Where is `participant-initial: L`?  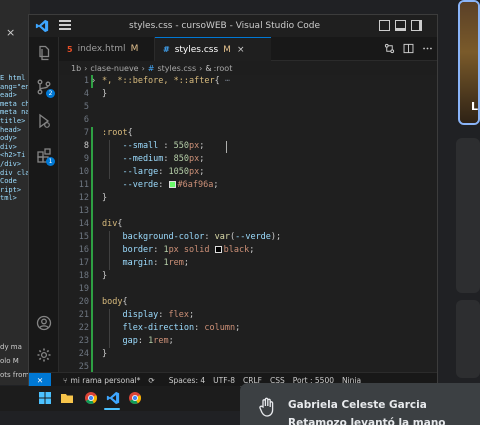 participant-initial: L is located at coordinates (475, 106).